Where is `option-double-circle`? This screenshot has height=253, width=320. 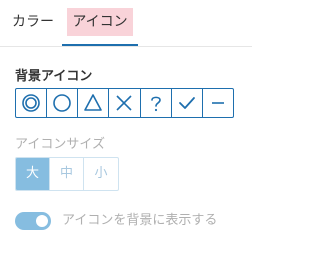 option-double-circle is located at coordinates (32, 103).